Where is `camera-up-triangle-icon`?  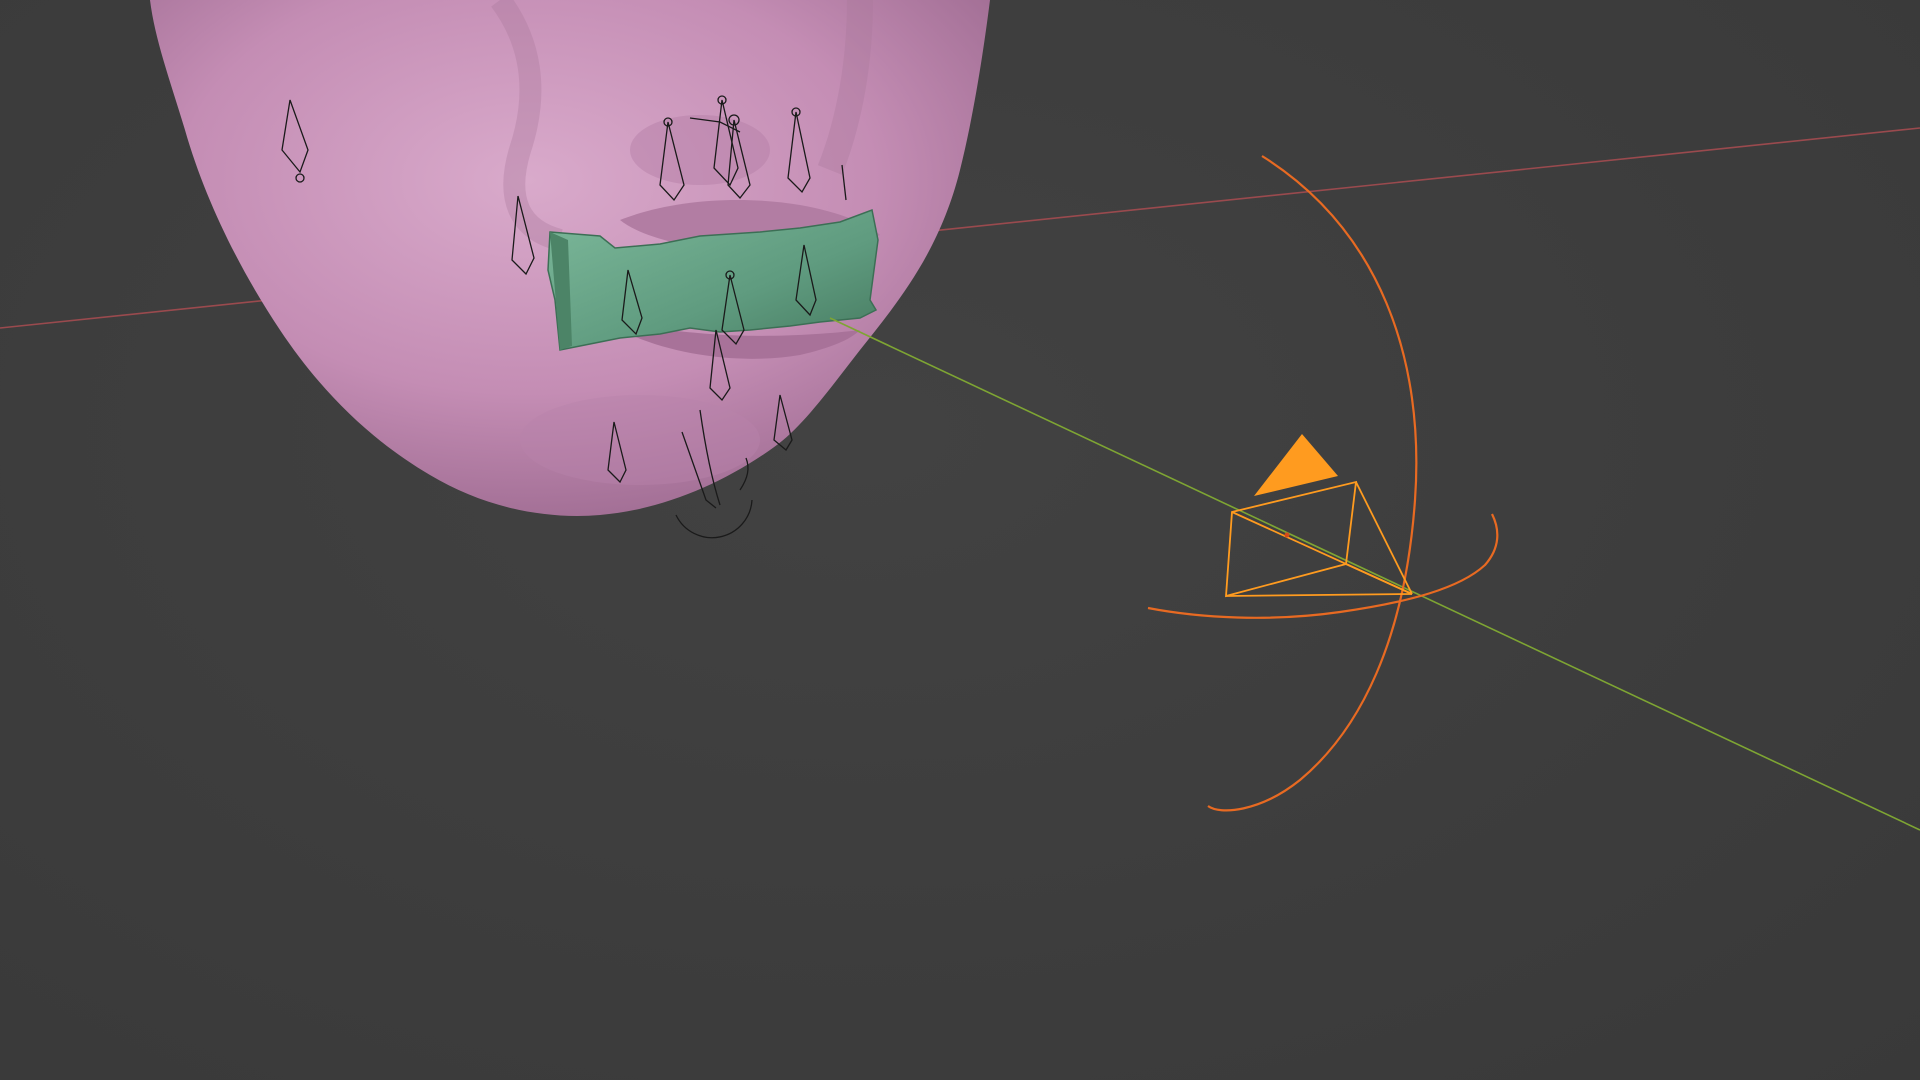
camera-up-triangle-icon is located at coordinates (1296, 465).